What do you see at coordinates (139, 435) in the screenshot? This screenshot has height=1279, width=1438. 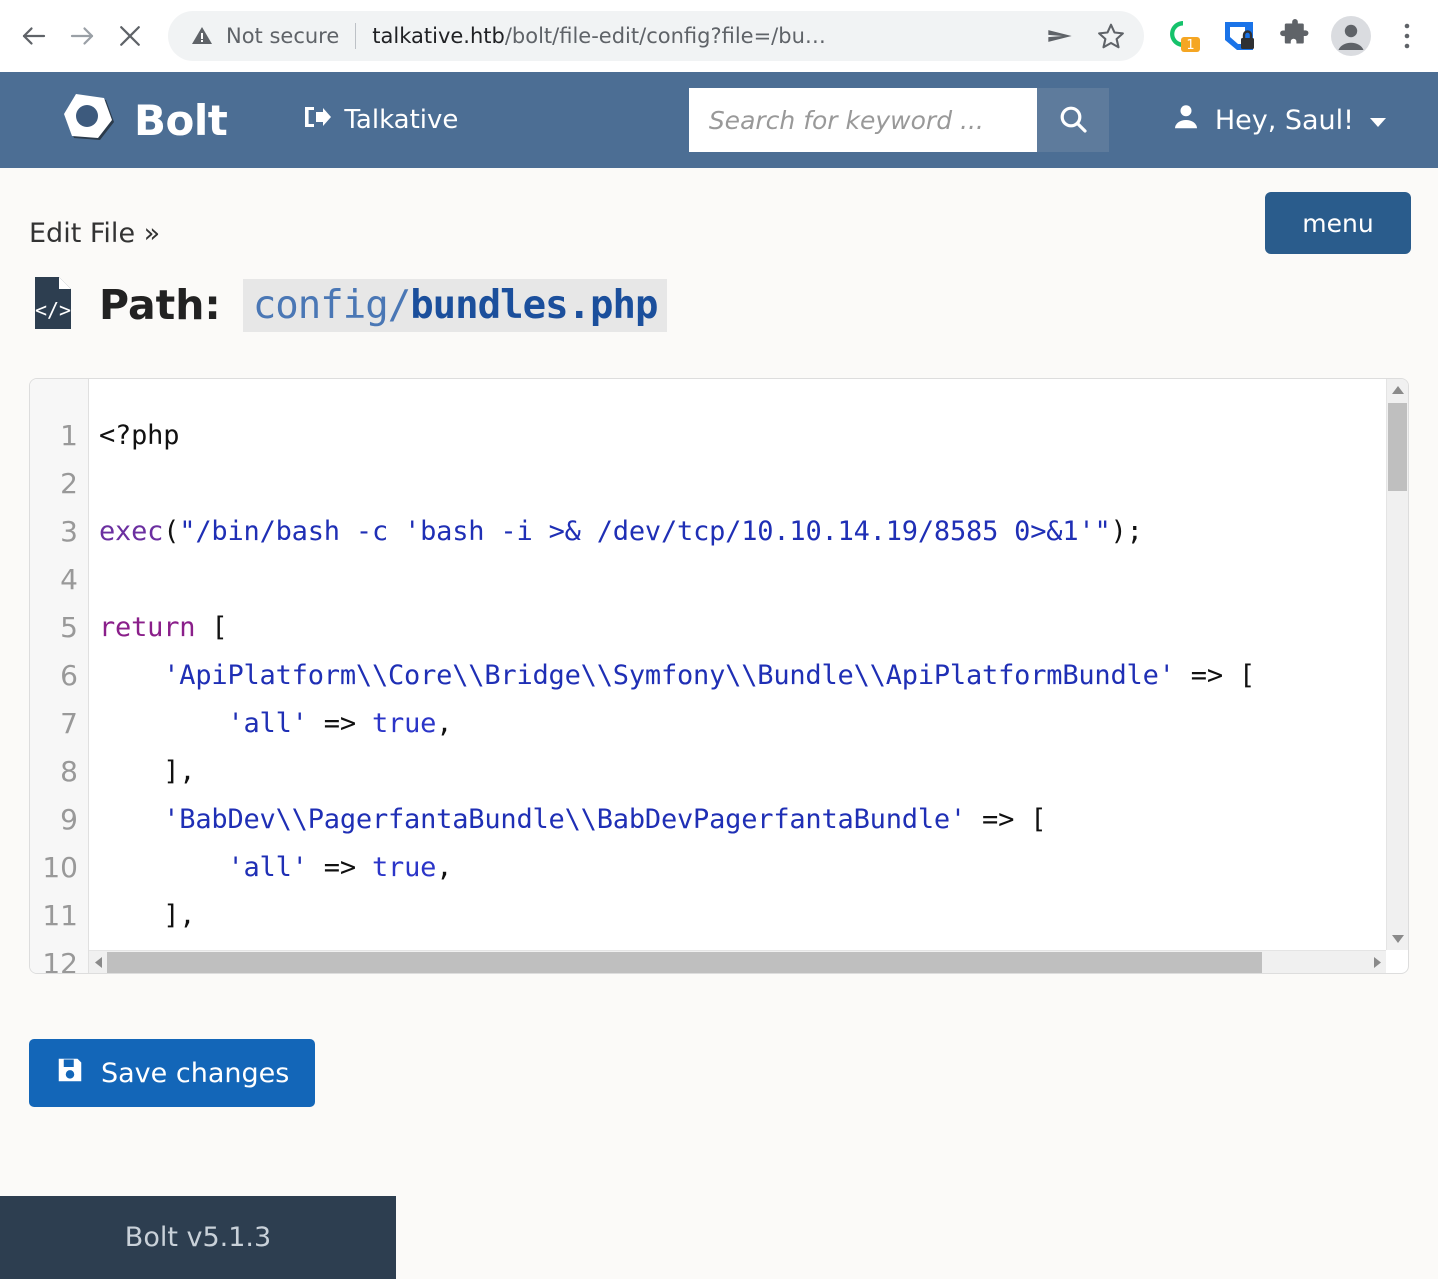 I see `code-token-punct: <?php` at bounding box center [139, 435].